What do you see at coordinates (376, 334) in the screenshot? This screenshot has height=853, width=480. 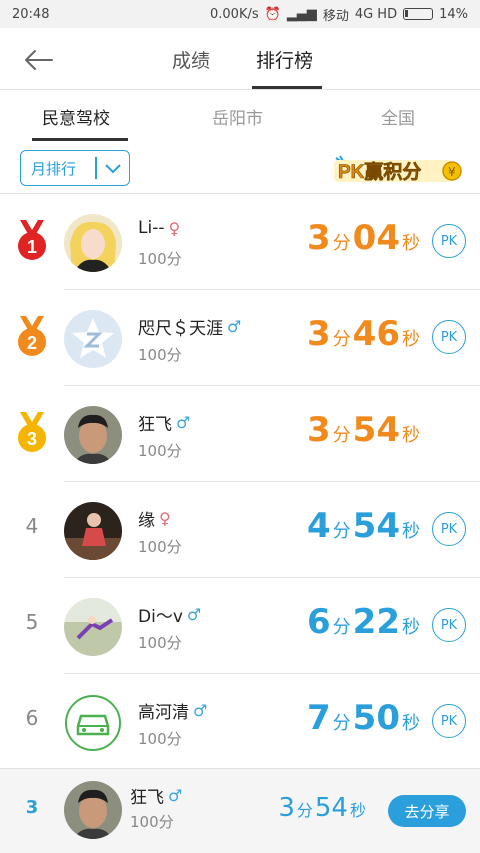 I see `time-seconds: 46` at bounding box center [376, 334].